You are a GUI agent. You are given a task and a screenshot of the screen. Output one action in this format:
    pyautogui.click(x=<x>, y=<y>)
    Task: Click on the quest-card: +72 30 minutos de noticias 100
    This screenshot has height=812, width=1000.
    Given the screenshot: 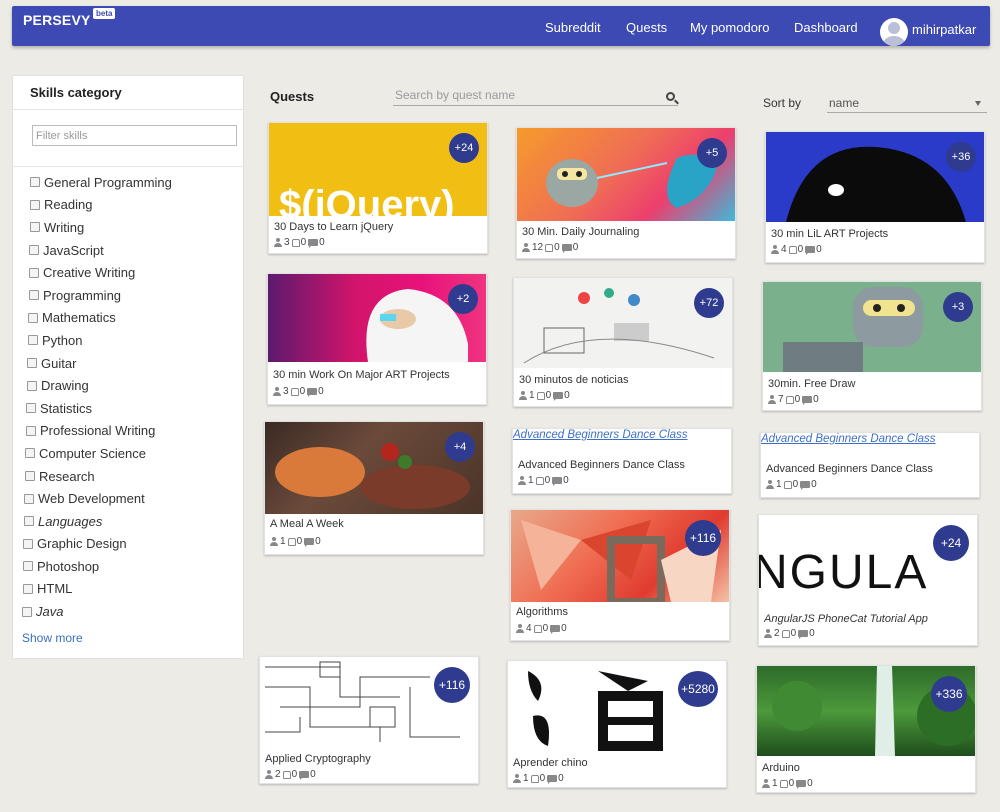 What is the action you would take?
    pyautogui.click(x=623, y=342)
    